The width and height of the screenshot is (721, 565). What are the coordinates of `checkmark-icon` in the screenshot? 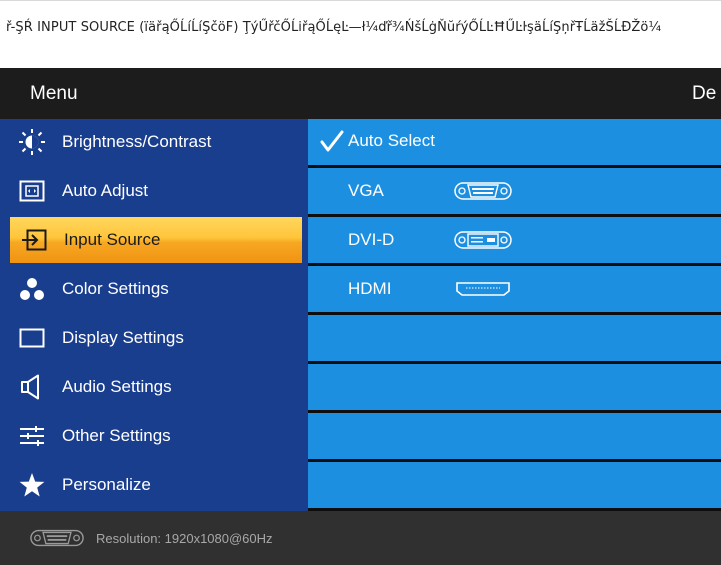 It's located at (332, 143).